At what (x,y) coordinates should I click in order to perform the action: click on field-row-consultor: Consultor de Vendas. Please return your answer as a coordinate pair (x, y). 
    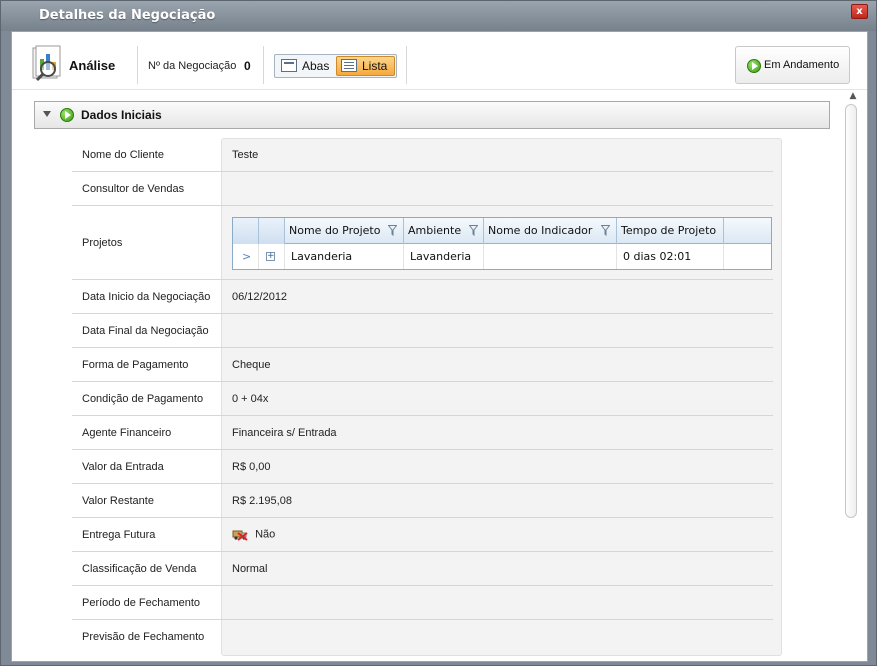
    Looking at the image, I should click on (422, 189).